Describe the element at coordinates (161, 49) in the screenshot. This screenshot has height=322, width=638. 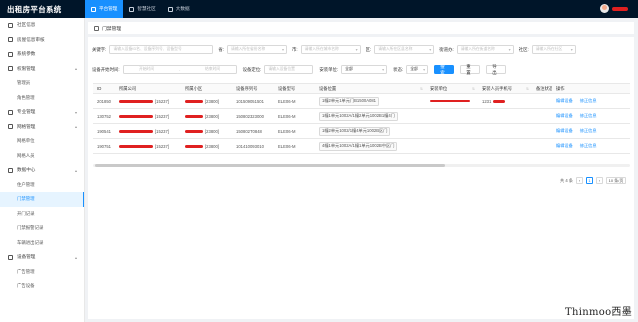
I see `keyword-input: 请输入设备ID名、设备序列号、设备型号` at that location.